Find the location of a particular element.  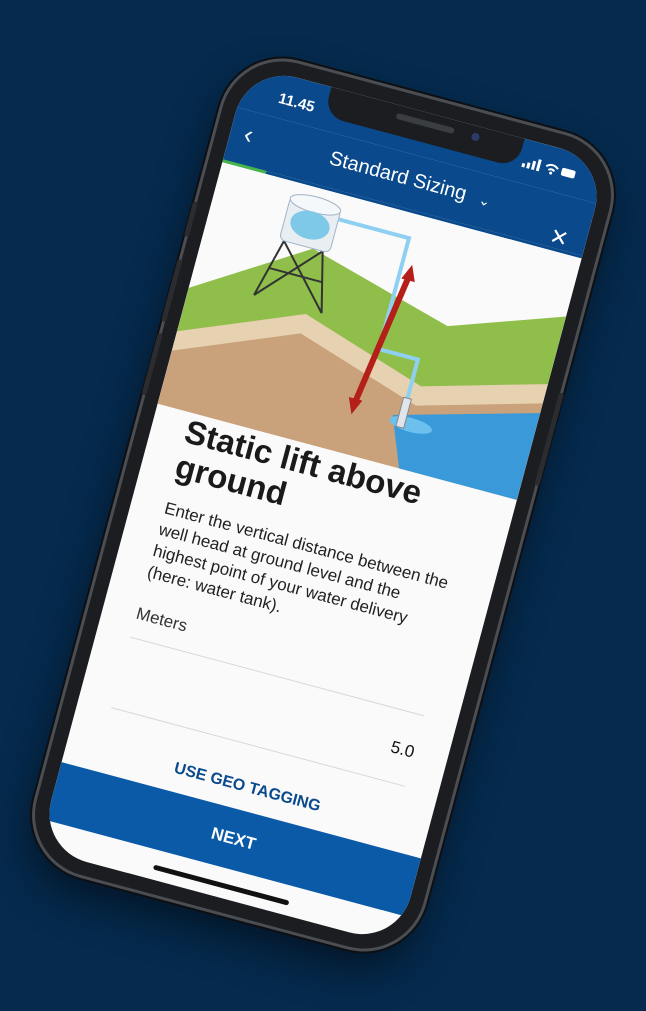

chevron-down-icon: ⌄ is located at coordinates (484, 200).